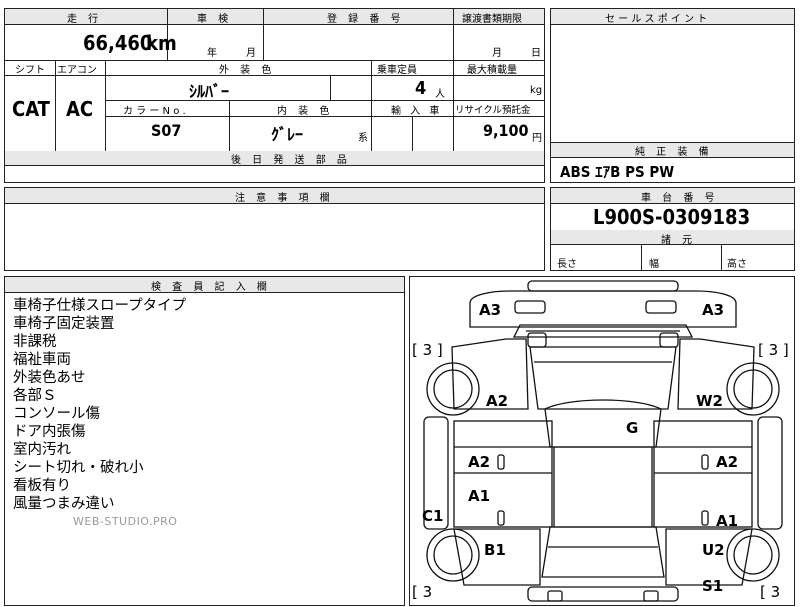  What do you see at coordinates (42, 486) in the screenshot?
I see `note-item: 看板有り` at bounding box center [42, 486].